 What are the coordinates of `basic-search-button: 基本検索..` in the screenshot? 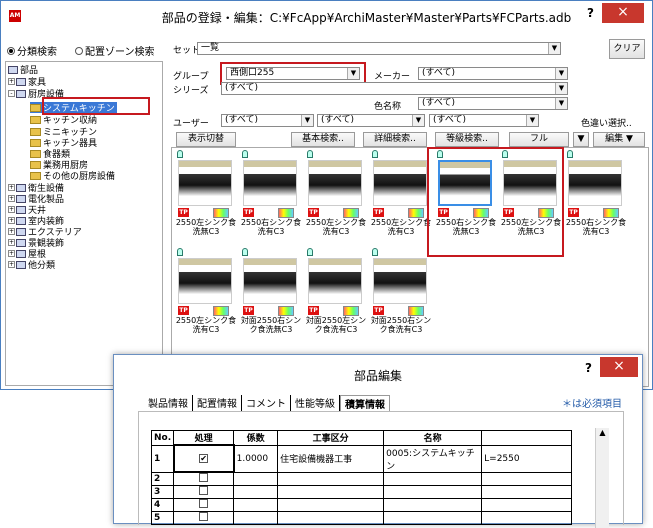 It's located at (323, 139).